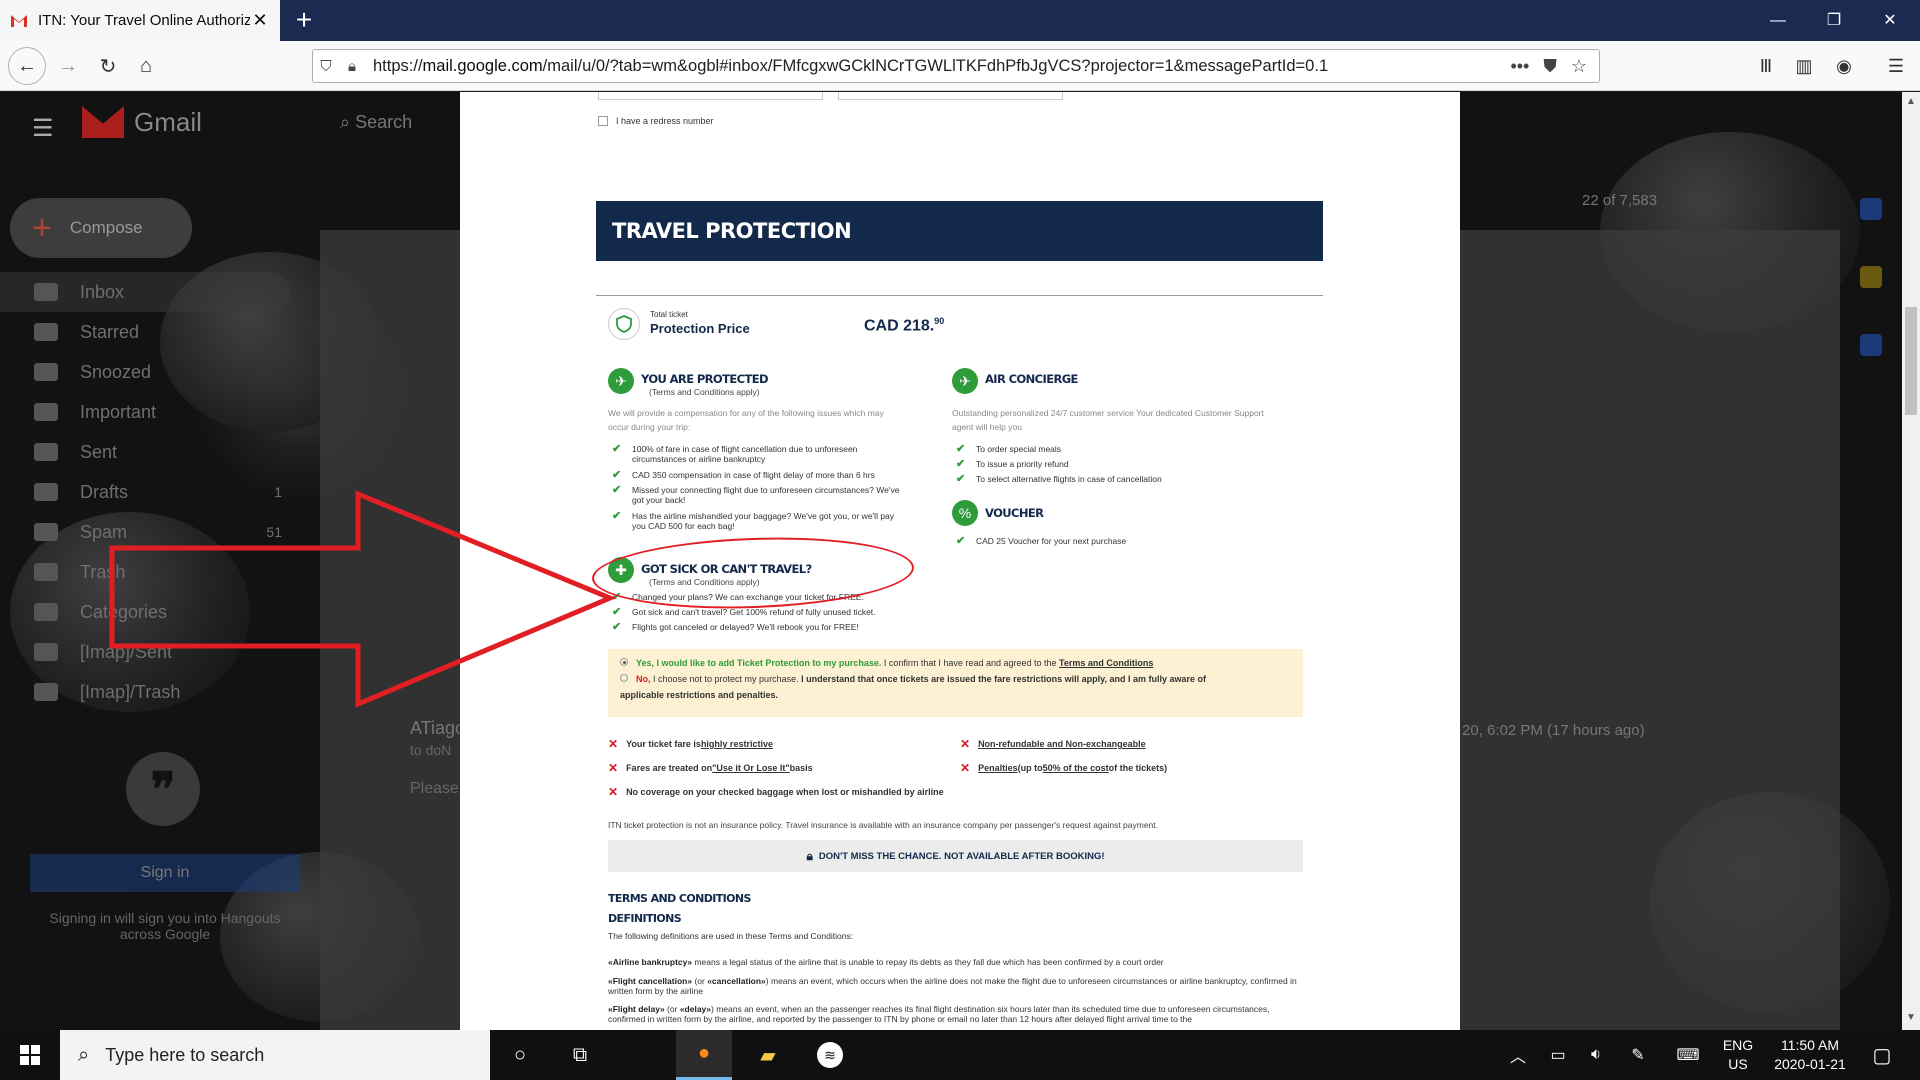 Image resolution: width=1920 pixels, height=1080 pixels. What do you see at coordinates (1911, 1017) in the screenshot?
I see `scroll-down-icon: ▼` at bounding box center [1911, 1017].